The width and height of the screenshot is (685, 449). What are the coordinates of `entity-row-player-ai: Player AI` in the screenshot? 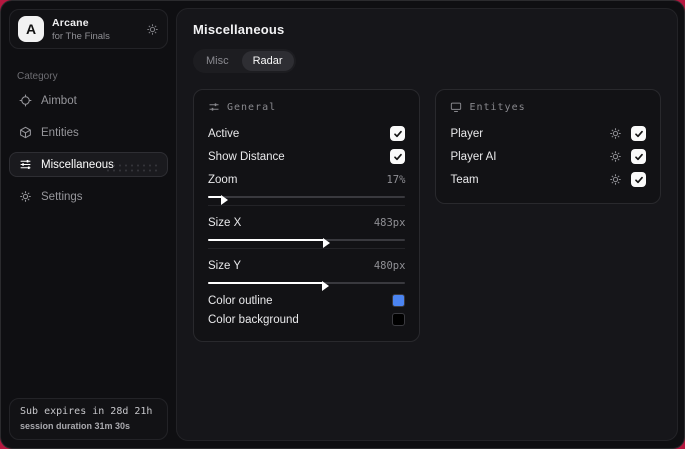 It's located at (548, 156).